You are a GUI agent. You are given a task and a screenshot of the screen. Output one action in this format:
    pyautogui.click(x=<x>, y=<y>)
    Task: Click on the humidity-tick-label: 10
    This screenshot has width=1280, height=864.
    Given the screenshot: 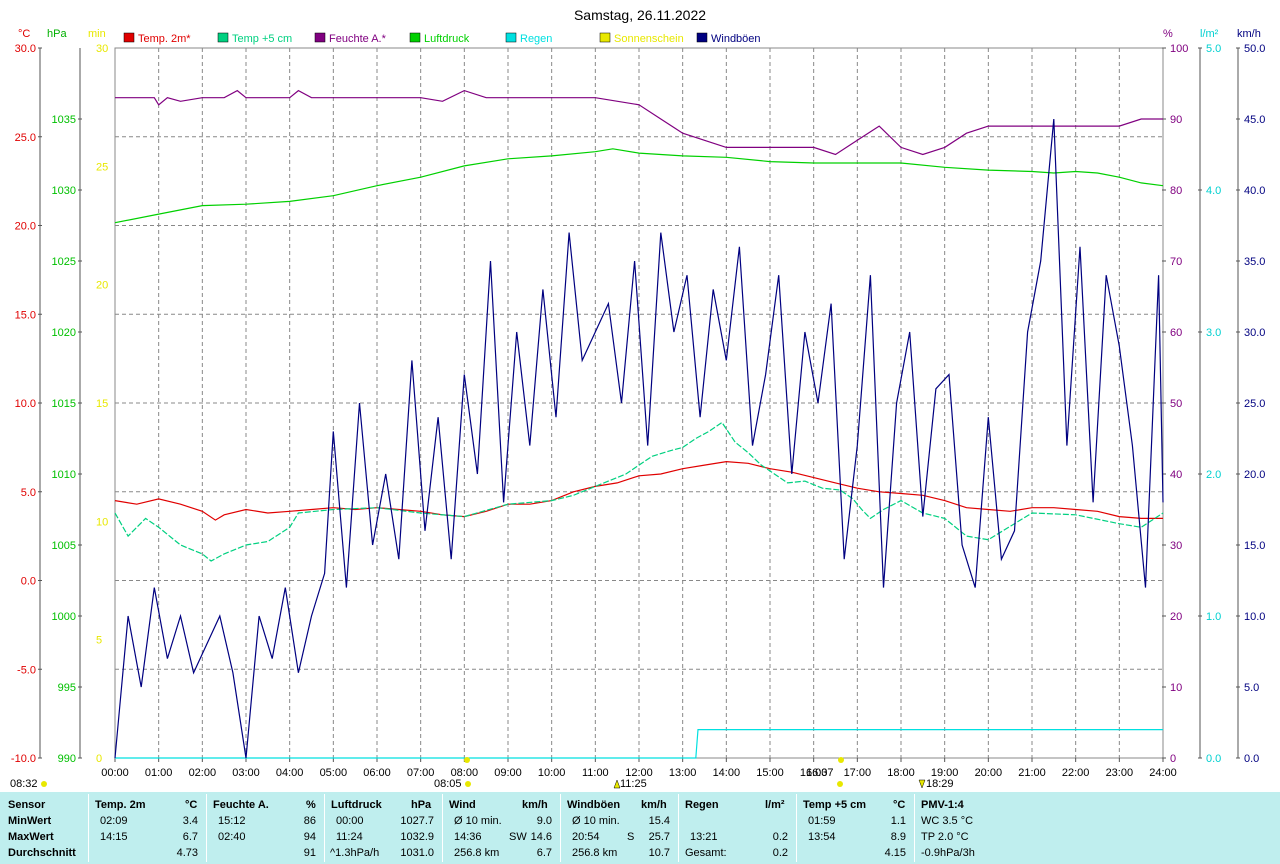 What is the action you would take?
    pyautogui.click(x=1176, y=688)
    